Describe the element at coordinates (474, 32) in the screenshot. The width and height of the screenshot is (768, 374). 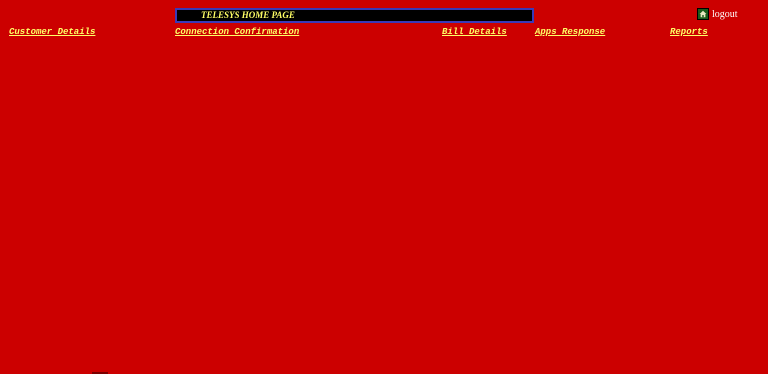
I see `nav-bill-details: Bill Details` at that location.